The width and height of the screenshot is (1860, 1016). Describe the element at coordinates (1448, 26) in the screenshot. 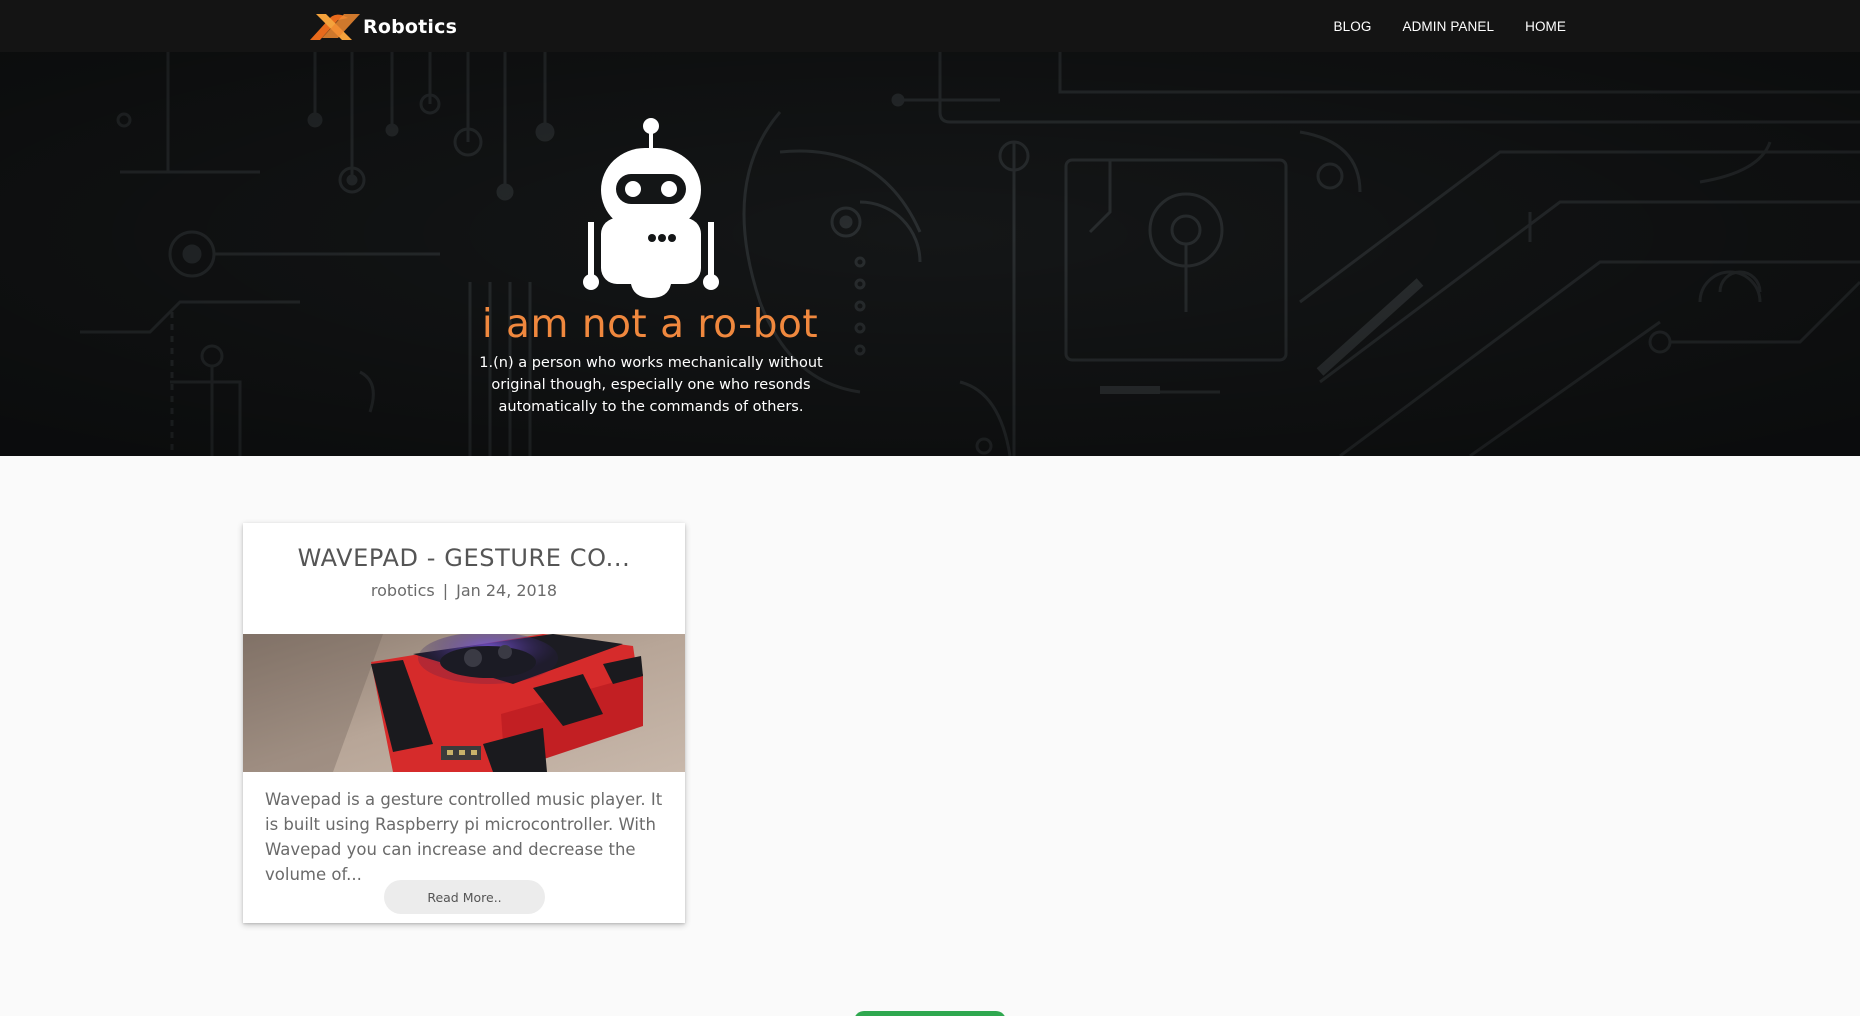

I see `nav-link-admin-panel: ADMIN PANEL` at that location.